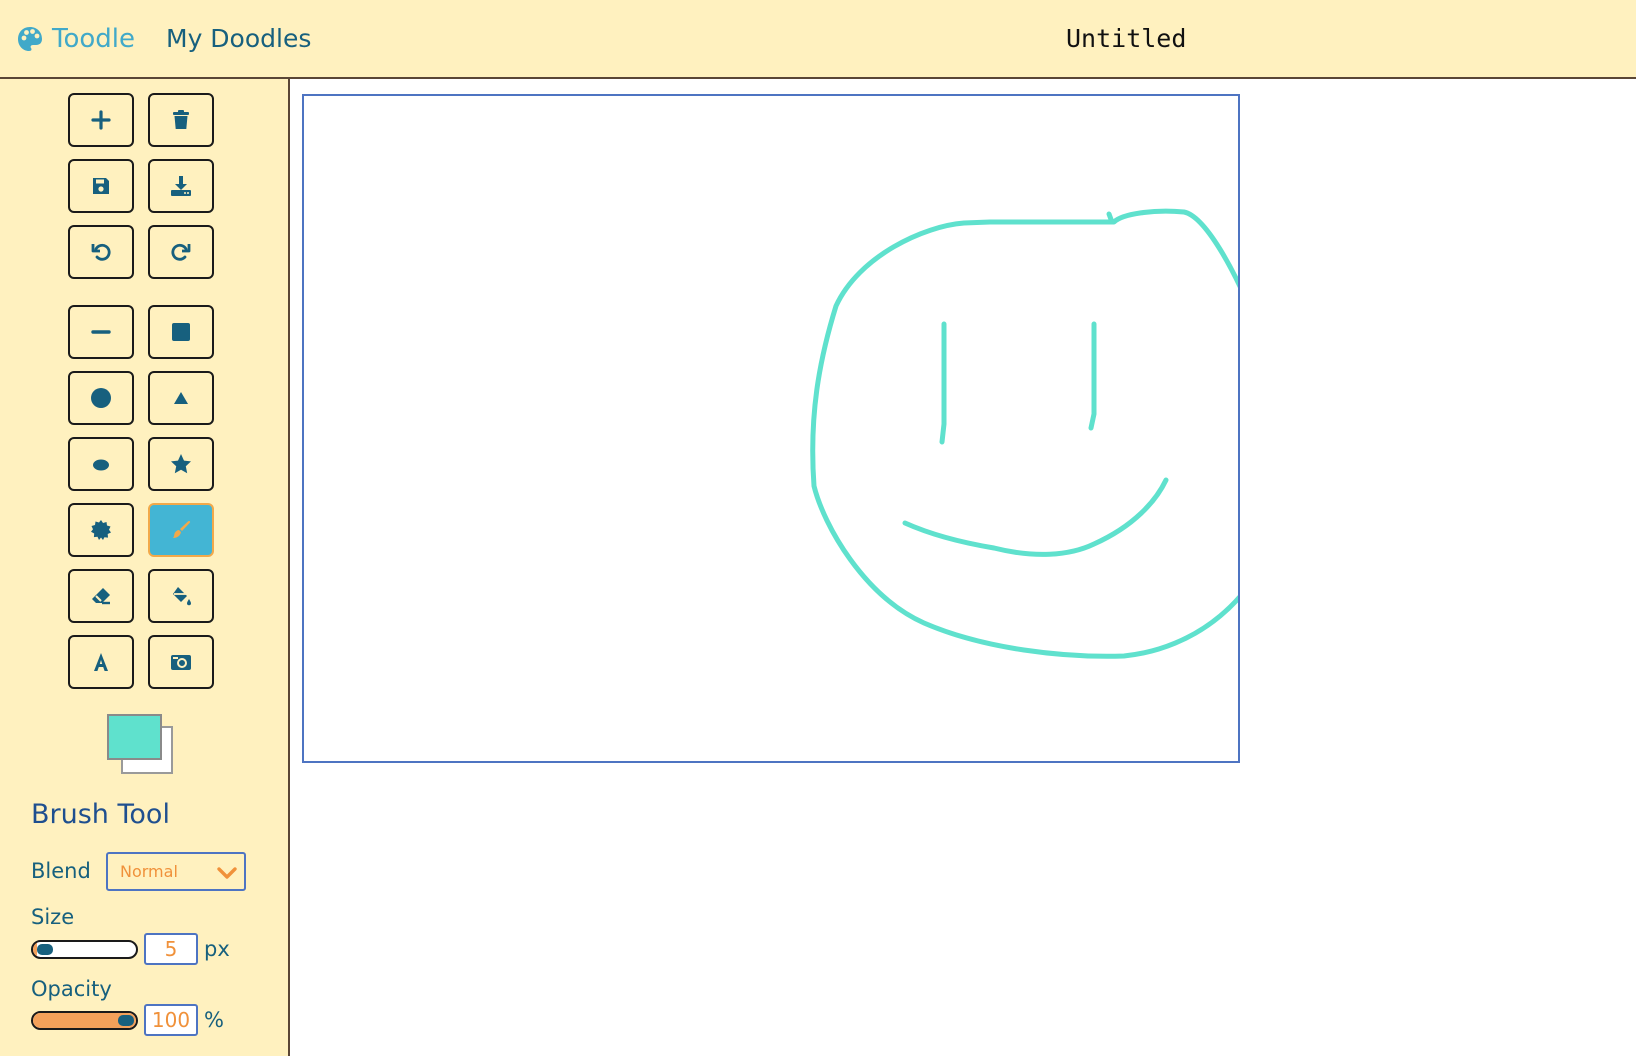 The width and height of the screenshot is (1636, 1056). I want to click on size-slider-knob, so click(45, 949).